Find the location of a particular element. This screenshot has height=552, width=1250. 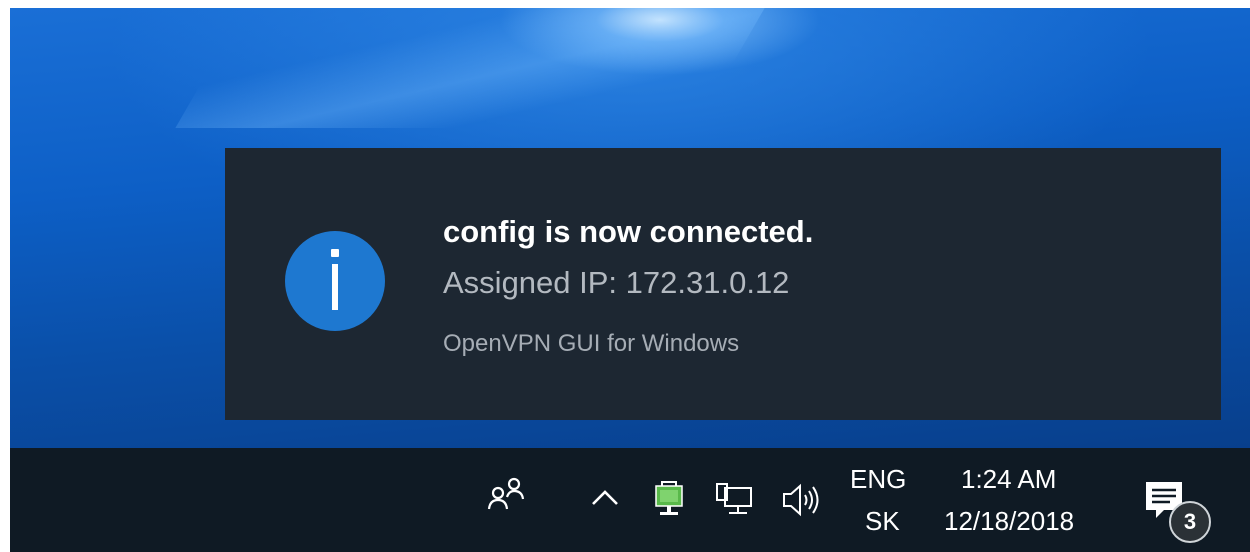

network-icon is located at coordinates (734, 500).